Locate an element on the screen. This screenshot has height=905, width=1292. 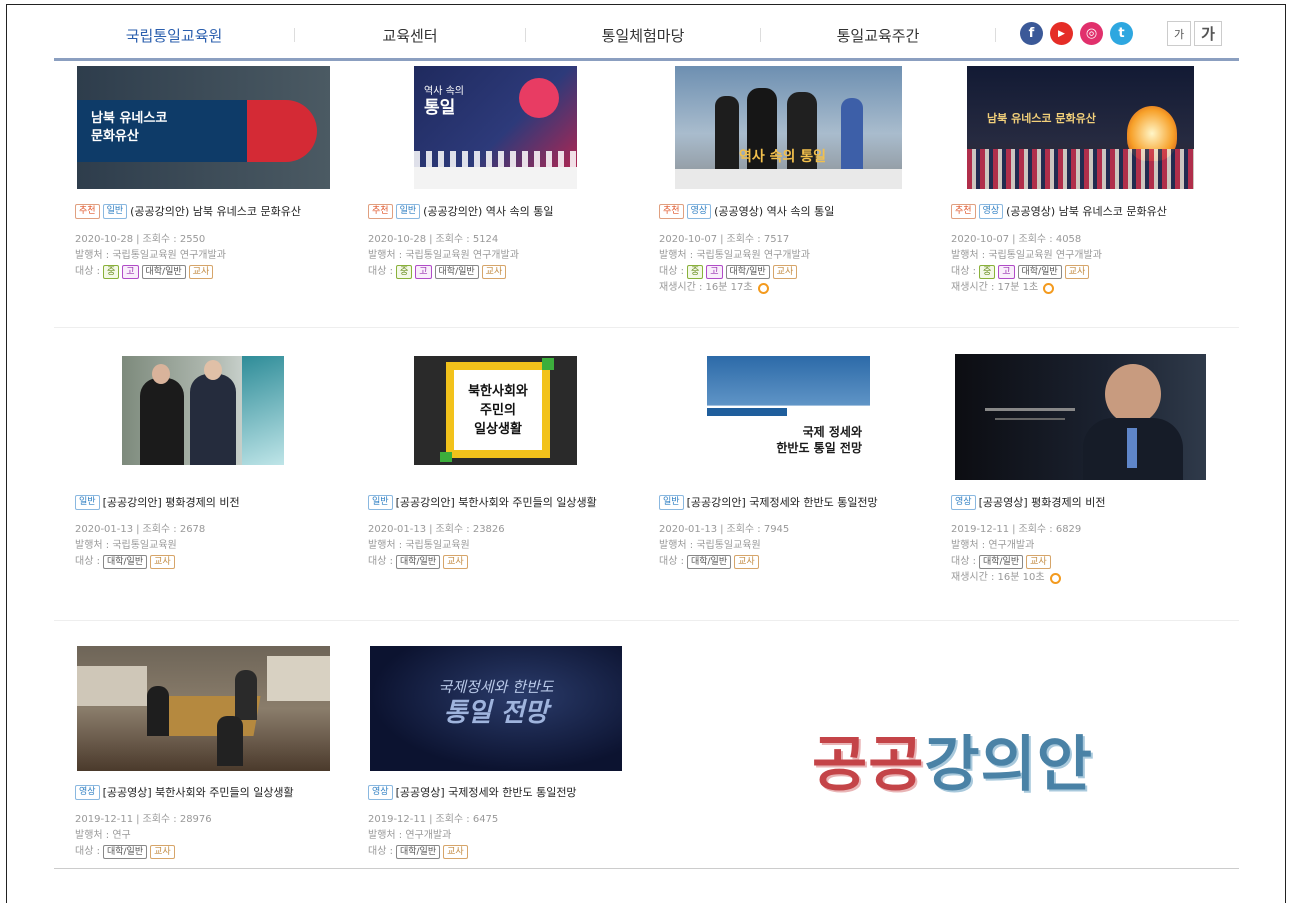
card-title-row: 일반 [공공강의안] 평화경제의 비전 is located at coordinates (157, 502).